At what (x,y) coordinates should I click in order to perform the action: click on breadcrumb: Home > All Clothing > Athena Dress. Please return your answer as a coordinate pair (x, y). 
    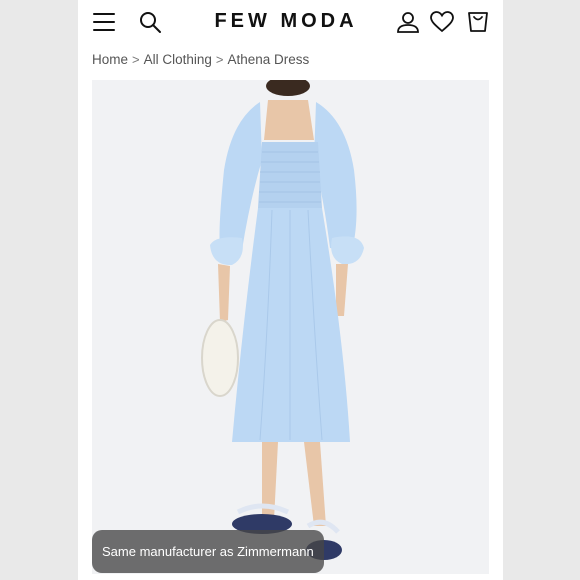
    Looking at the image, I should click on (200, 59).